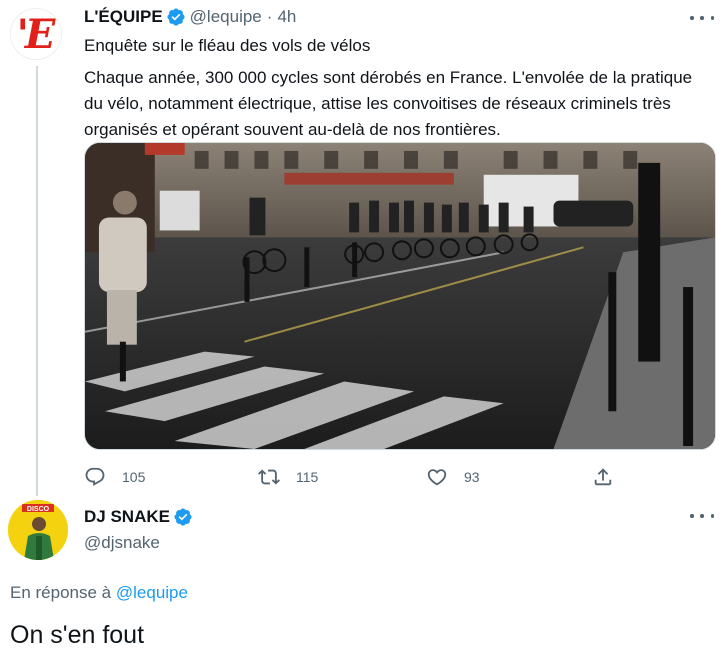 This screenshot has width=728, height=657. I want to click on thread-connector-line, so click(37, 281).